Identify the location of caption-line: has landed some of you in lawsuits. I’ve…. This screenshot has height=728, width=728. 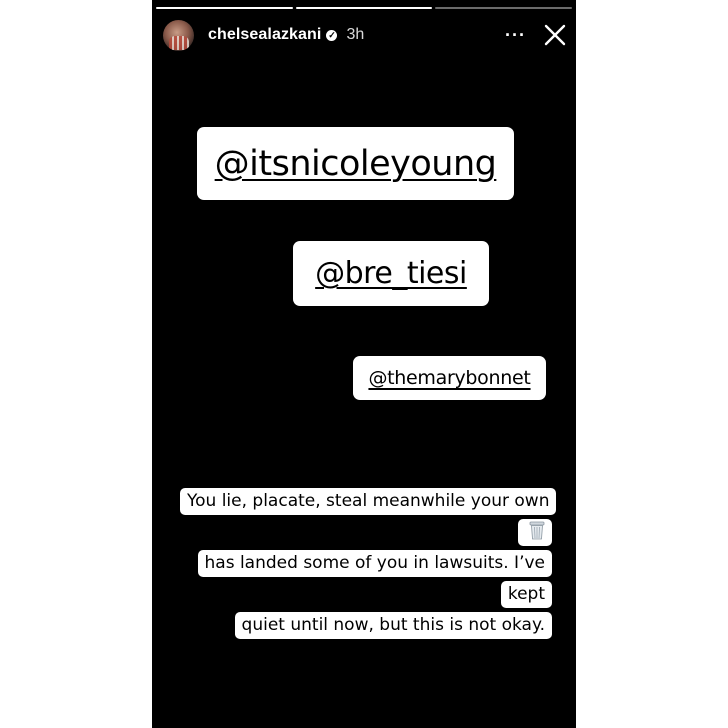
(366, 579).